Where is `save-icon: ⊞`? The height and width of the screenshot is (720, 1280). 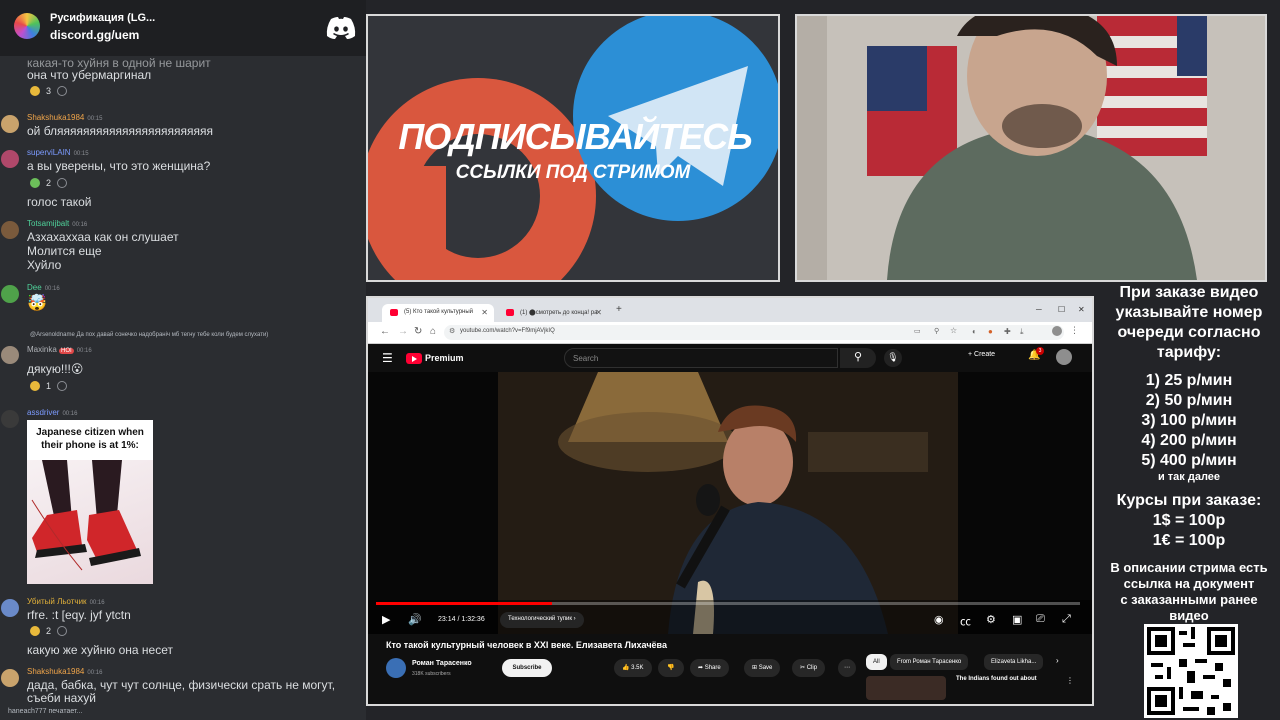 save-icon: ⊞ is located at coordinates (755, 668).